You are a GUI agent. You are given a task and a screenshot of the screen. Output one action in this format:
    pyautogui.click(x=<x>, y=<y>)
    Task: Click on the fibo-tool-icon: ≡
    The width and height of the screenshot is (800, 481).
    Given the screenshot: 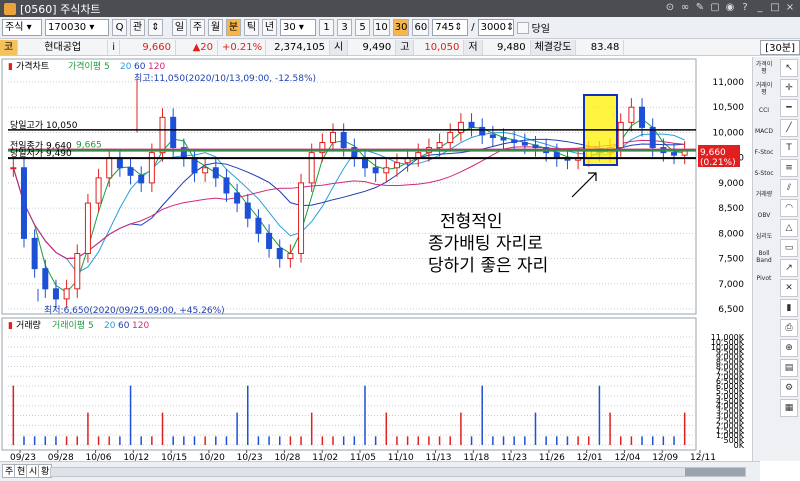 What is the action you would take?
    pyautogui.click(x=789, y=168)
    